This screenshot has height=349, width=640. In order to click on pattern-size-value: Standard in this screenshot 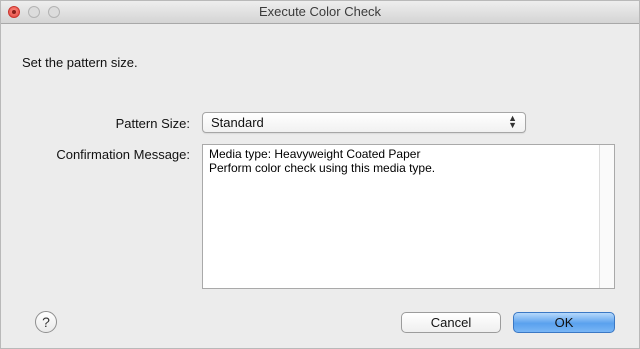, I will do `click(237, 122)`.